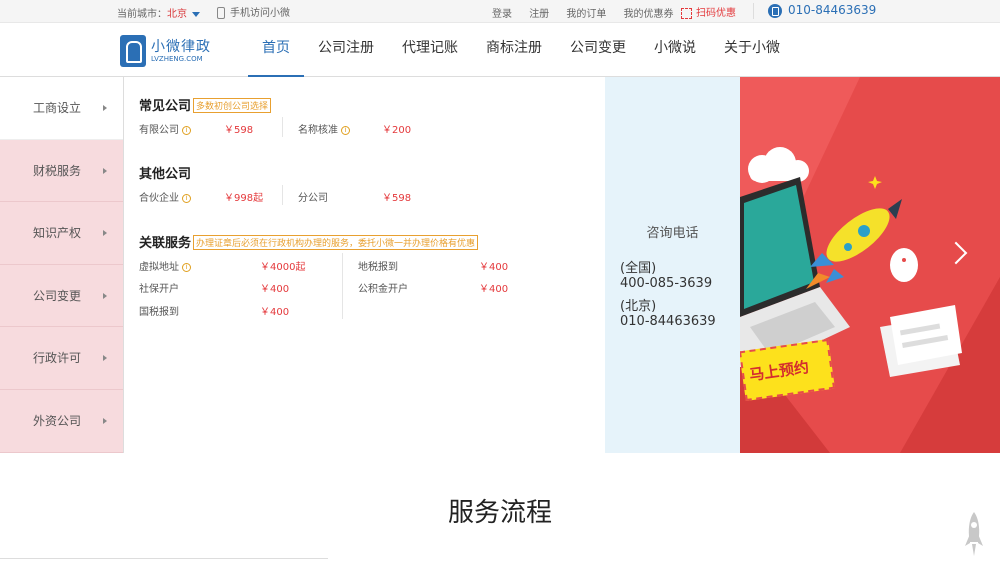 This screenshot has width=1000, height=561. I want to click on group-tag: 办理证章后必须在行政机构办理的服务，委托小微一并办理价格有优惠, so click(336, 242).